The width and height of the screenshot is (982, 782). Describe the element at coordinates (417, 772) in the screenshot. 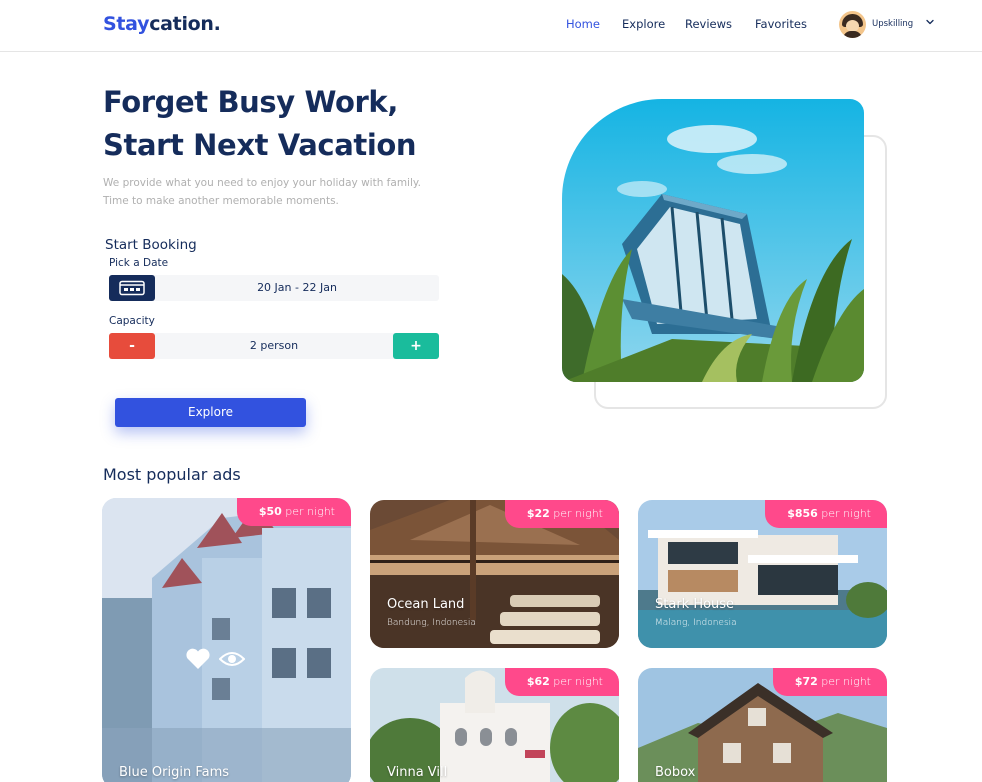

I see `property-name: Vinna Vill` at that location.